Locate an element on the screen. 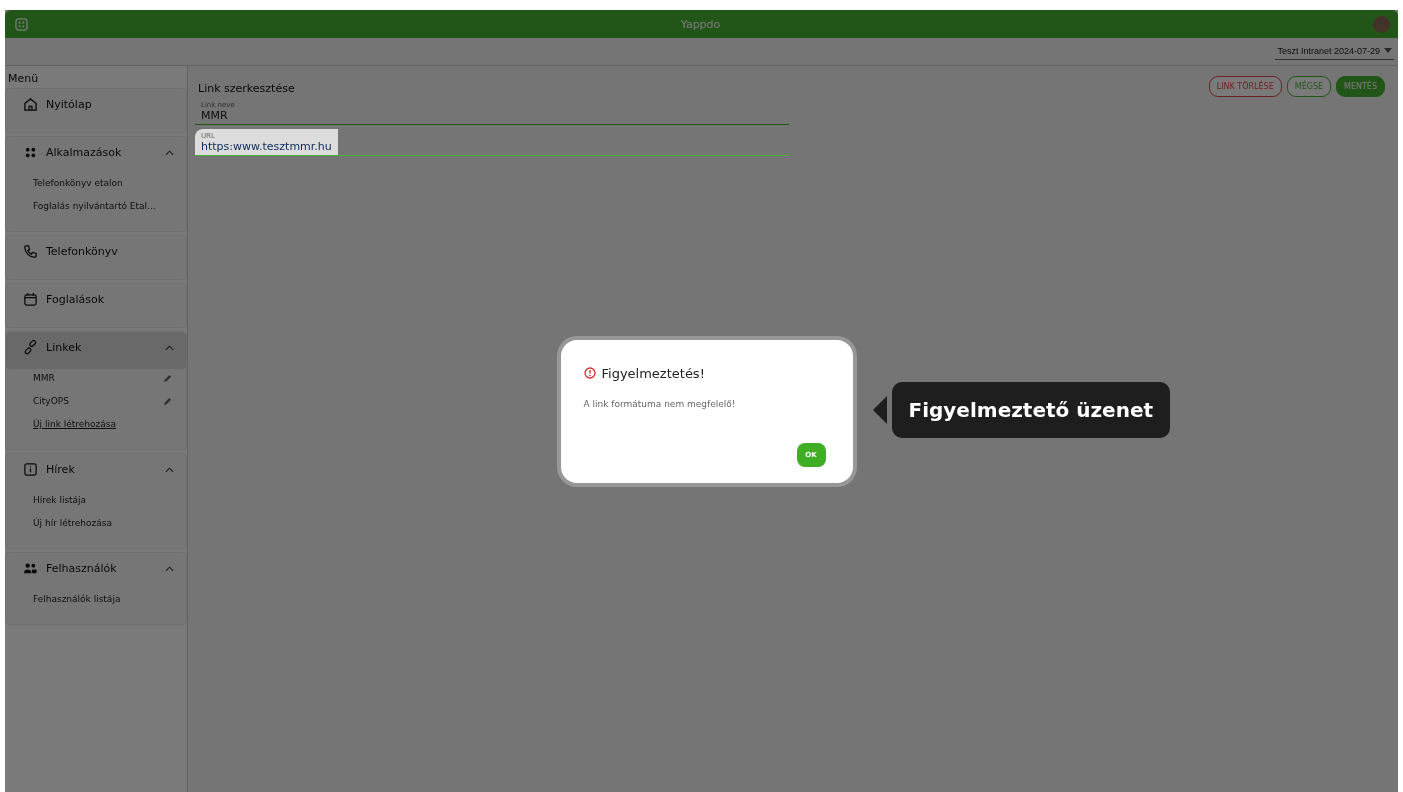 The image size is (1403, 792). menu-item: Hírek is located at coordinates (96, 472).